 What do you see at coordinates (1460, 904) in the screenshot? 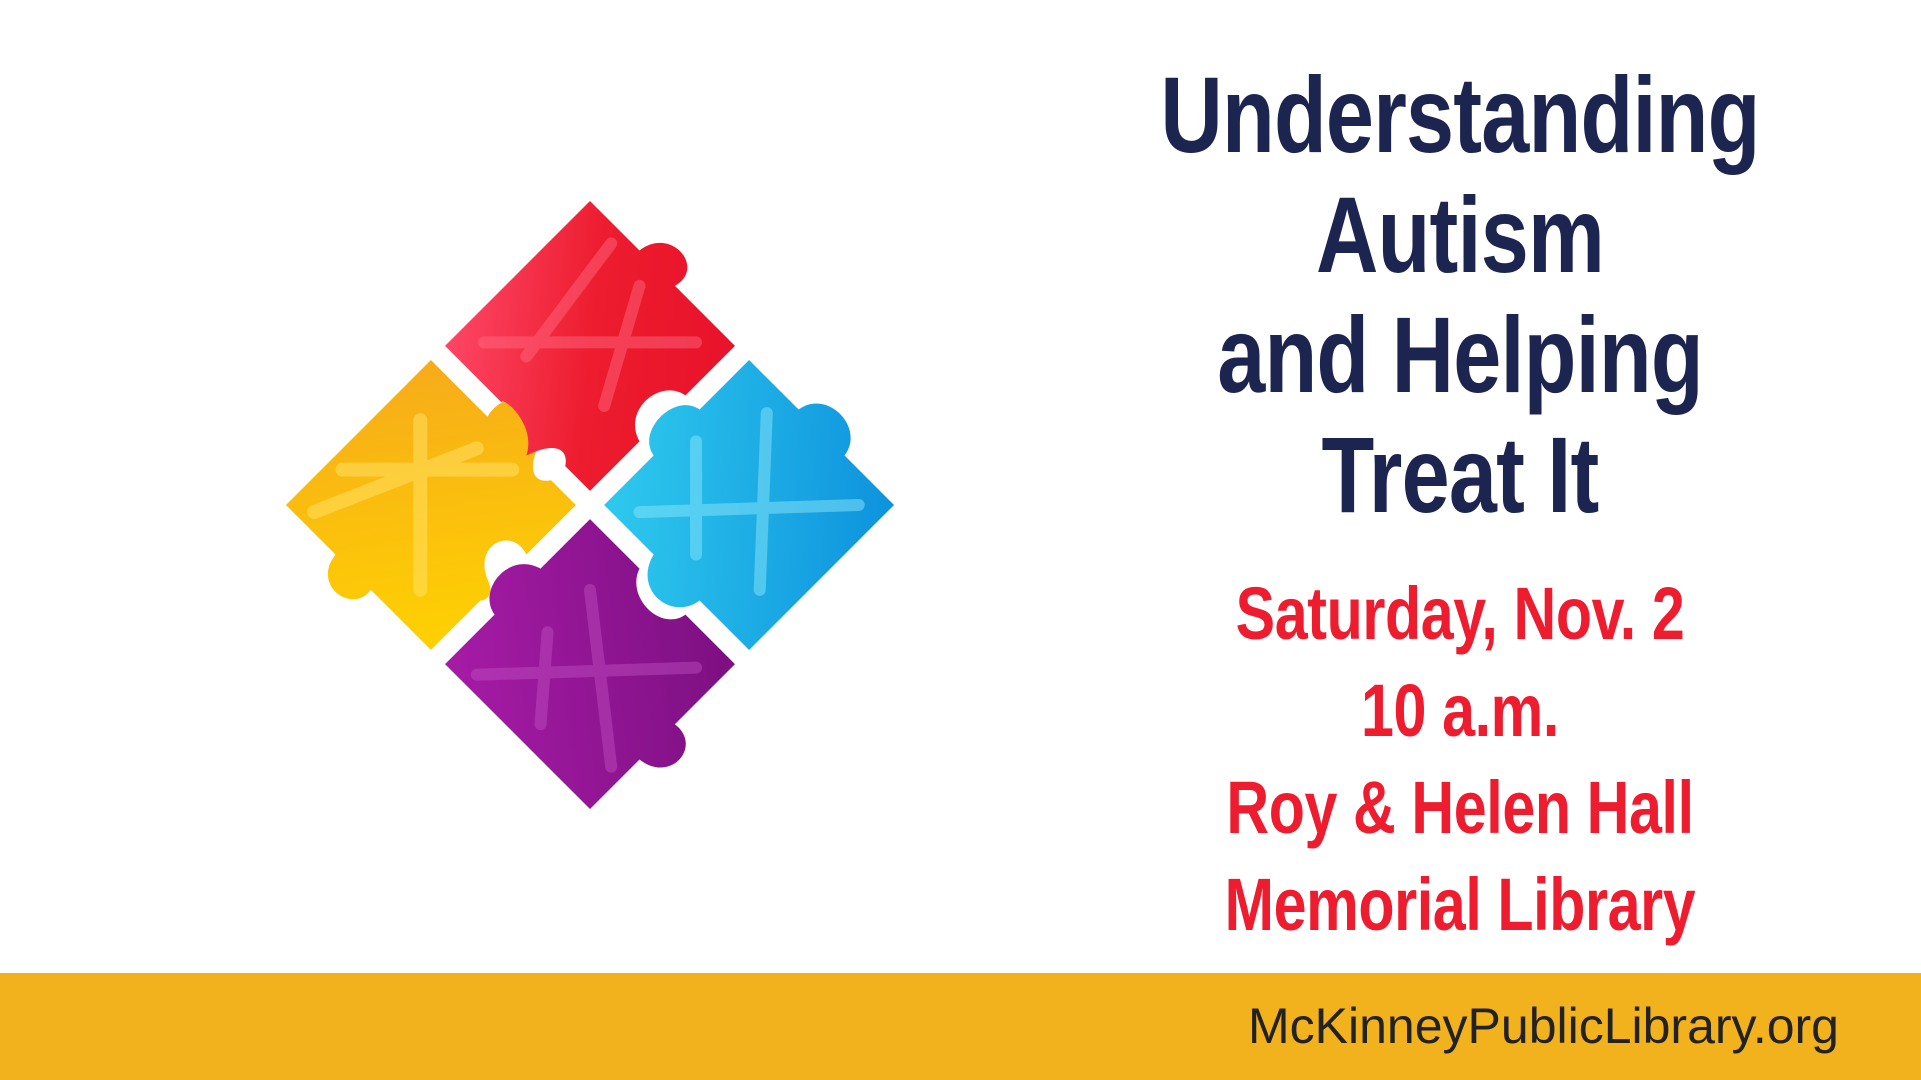
I see `event-venue-line-2: Memorial Library` at bounding box center [1460, 904].